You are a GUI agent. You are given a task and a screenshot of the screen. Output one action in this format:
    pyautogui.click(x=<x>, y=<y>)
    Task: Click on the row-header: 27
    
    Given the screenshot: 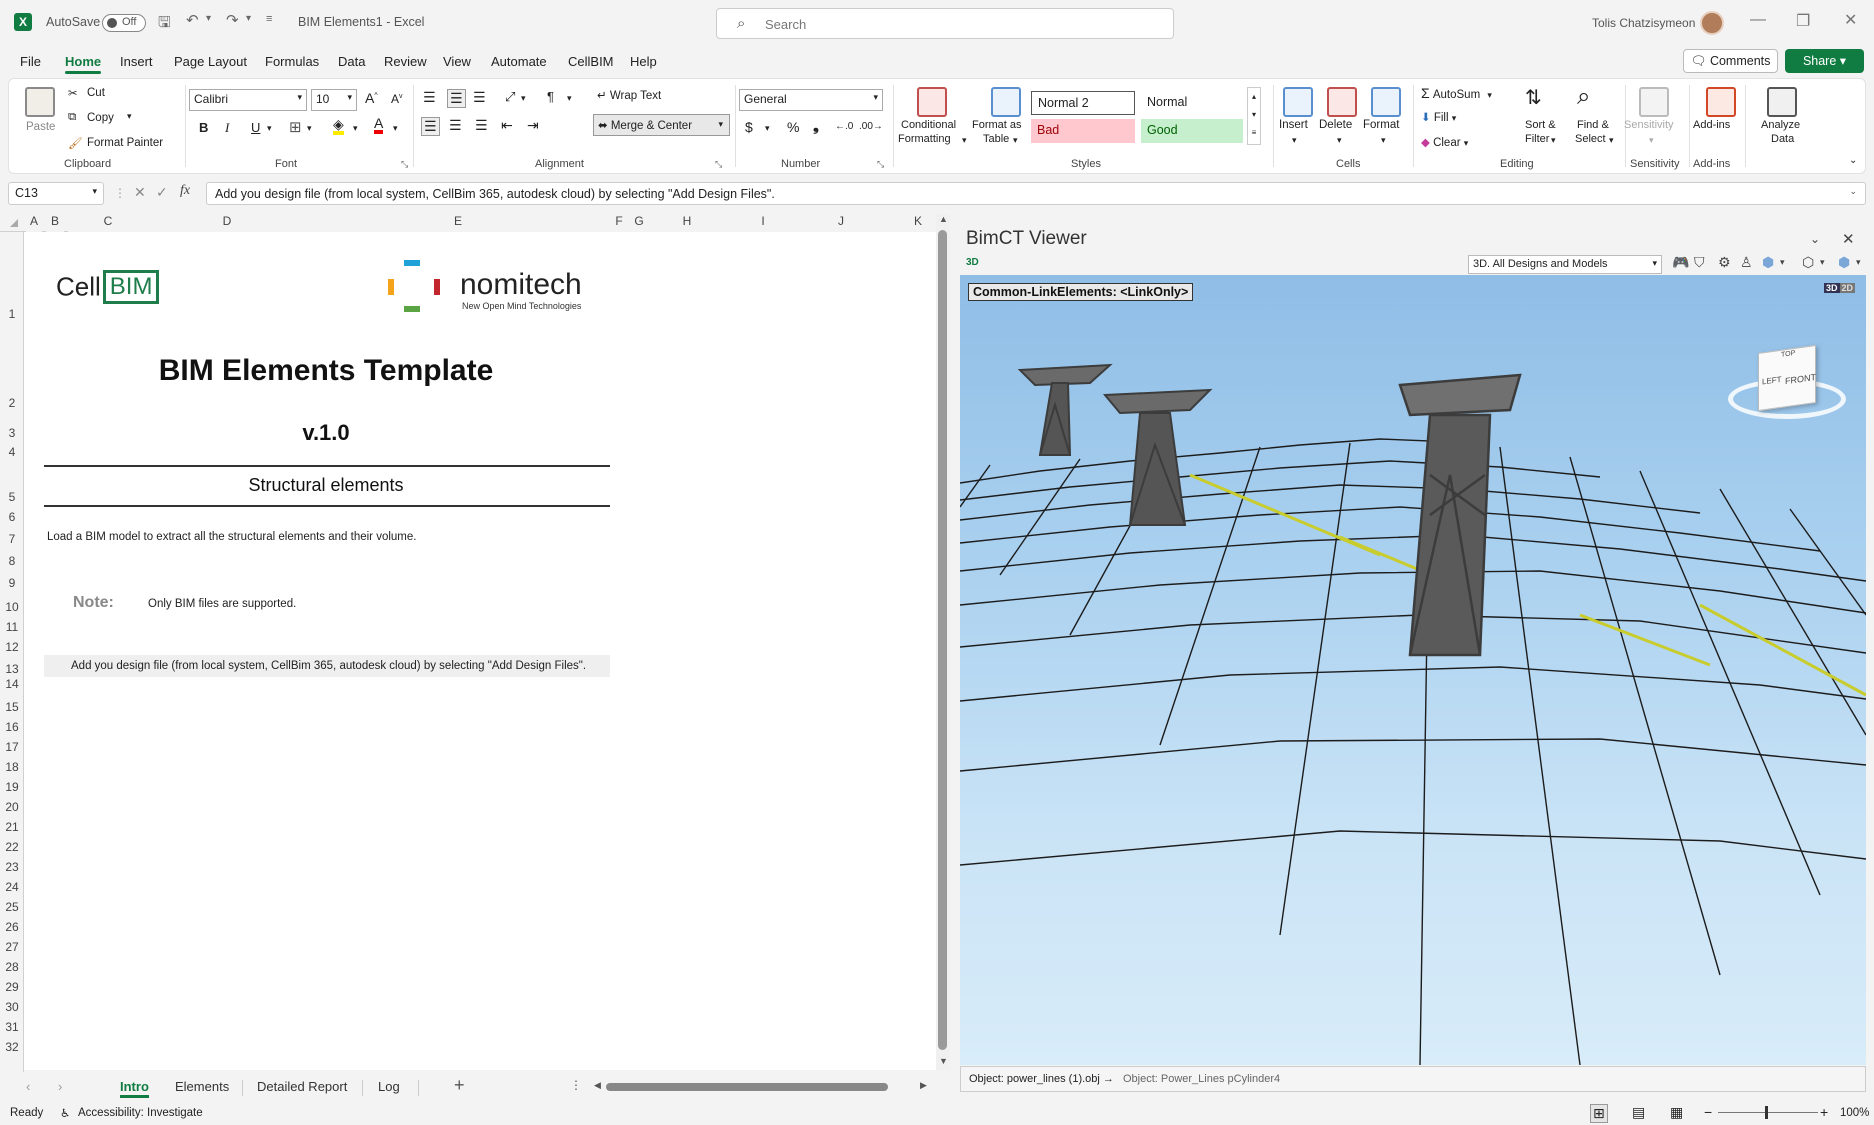 What is the action you would take?
    pyautogui.click(x=12, y=947)
    